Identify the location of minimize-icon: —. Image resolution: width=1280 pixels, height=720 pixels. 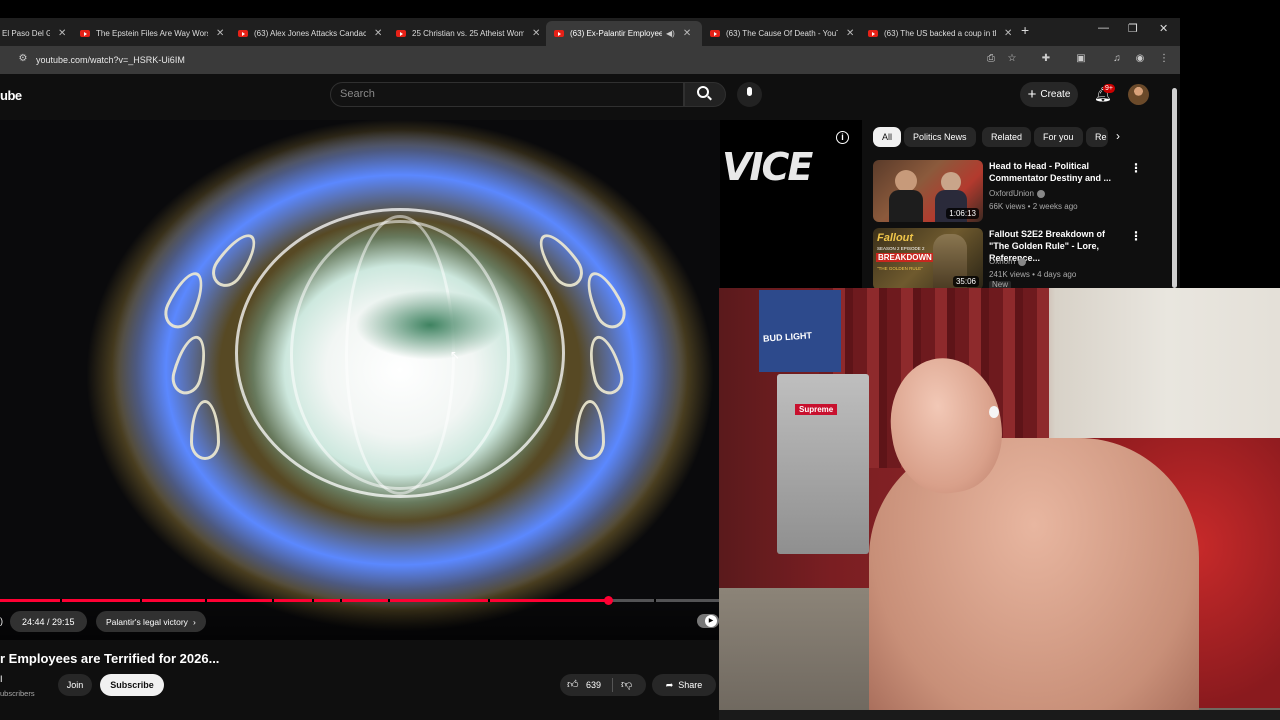
(1103, 28).